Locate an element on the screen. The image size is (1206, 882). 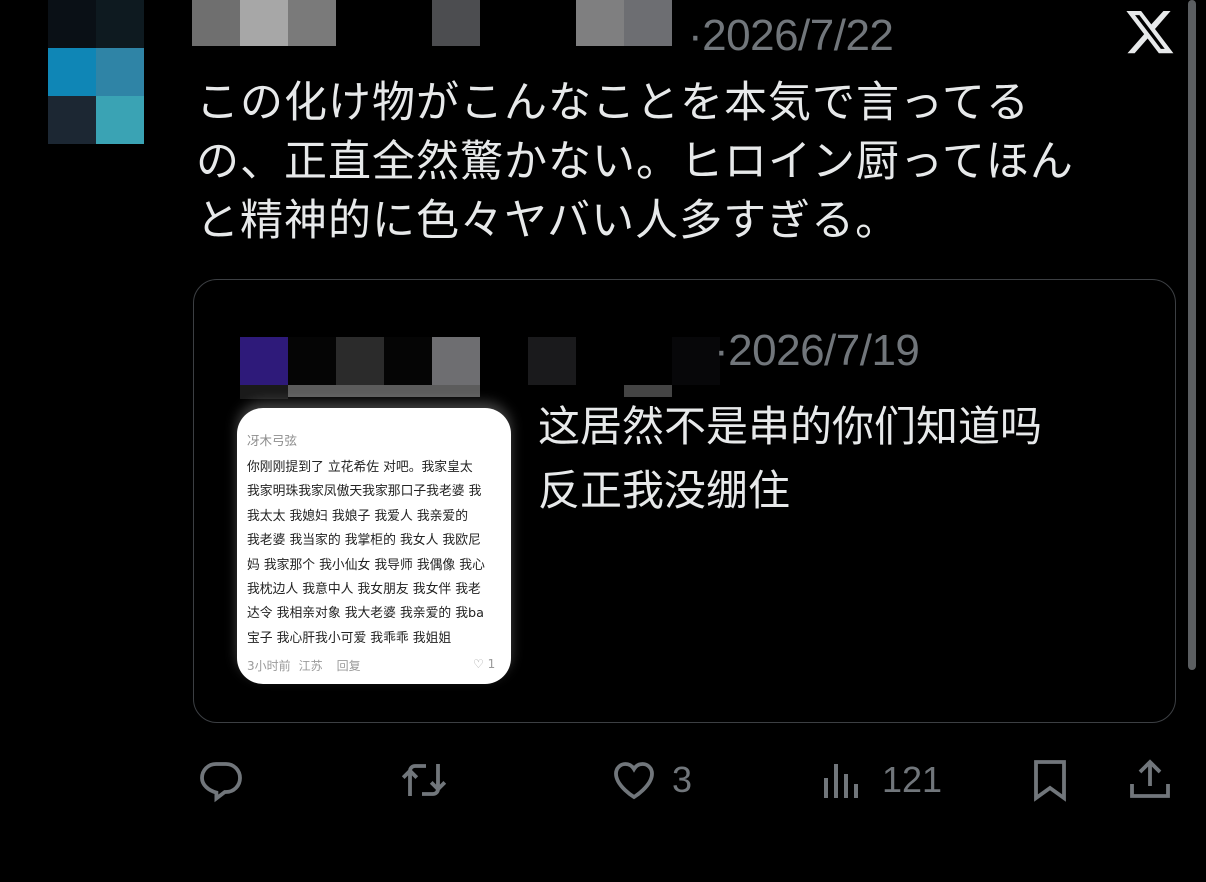
bookmark-button is located at coordinates (1050, 780).